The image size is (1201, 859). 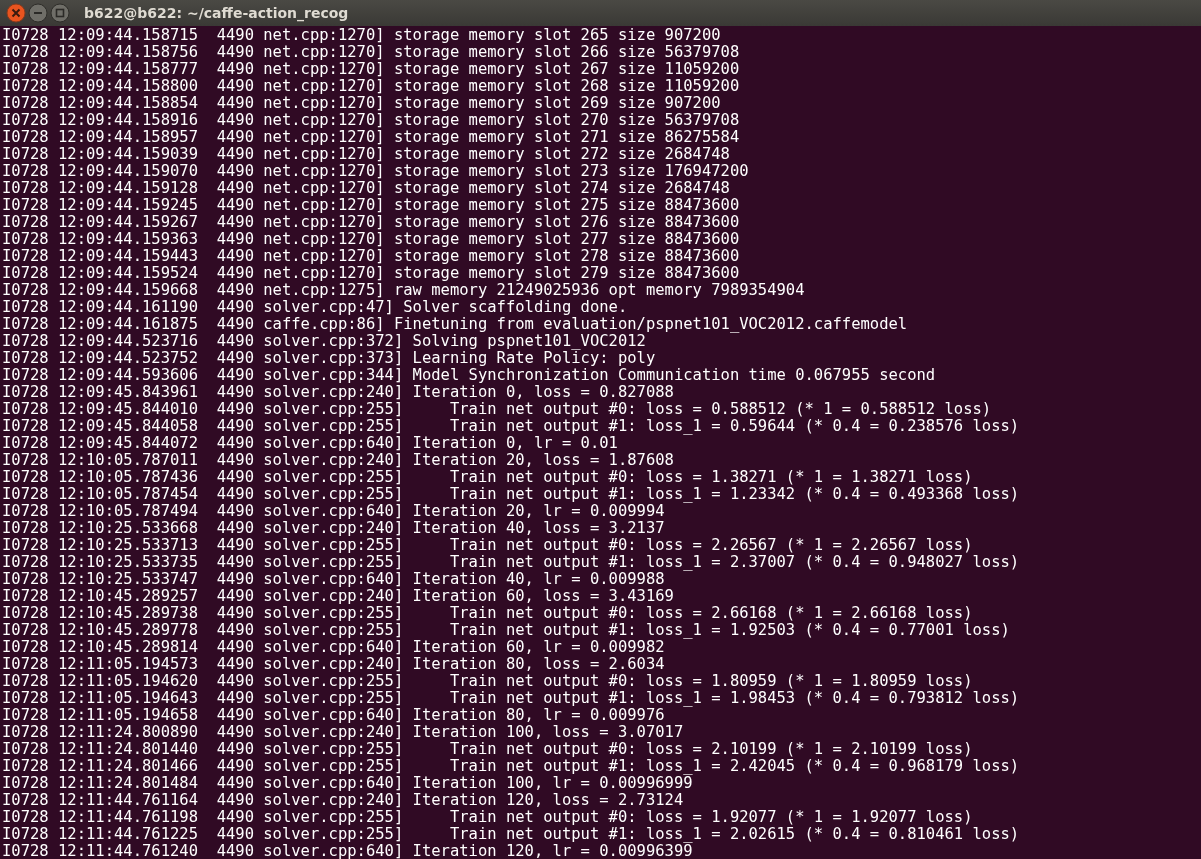 I want to click on log-line: I0728 12:11:44.761225 4490 solver.cpp:255] Train net output #1: loss_1 = 2.02615 (* 0.4 = 0.810461 loss), so click(x=511, y=834).